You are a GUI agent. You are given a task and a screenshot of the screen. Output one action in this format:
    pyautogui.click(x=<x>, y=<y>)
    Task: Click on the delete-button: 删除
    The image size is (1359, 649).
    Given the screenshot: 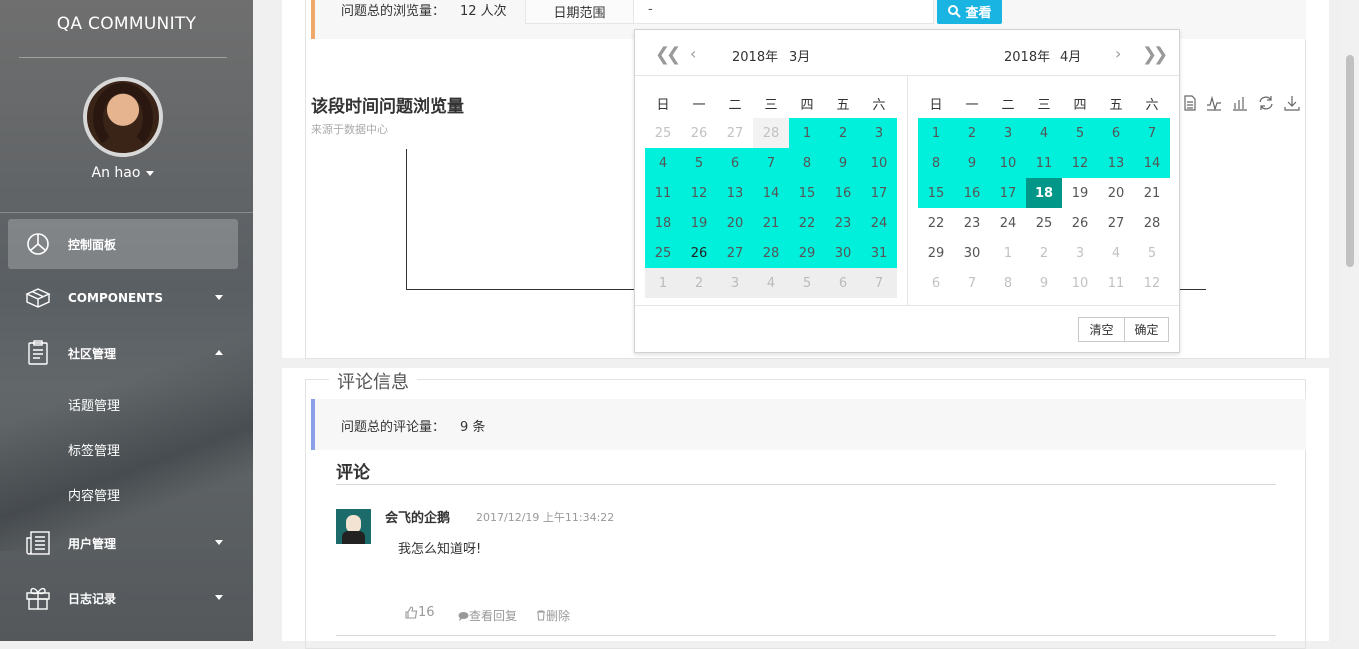 What is the action you would take?
    pyautogui.click(x=553, y=615)
    